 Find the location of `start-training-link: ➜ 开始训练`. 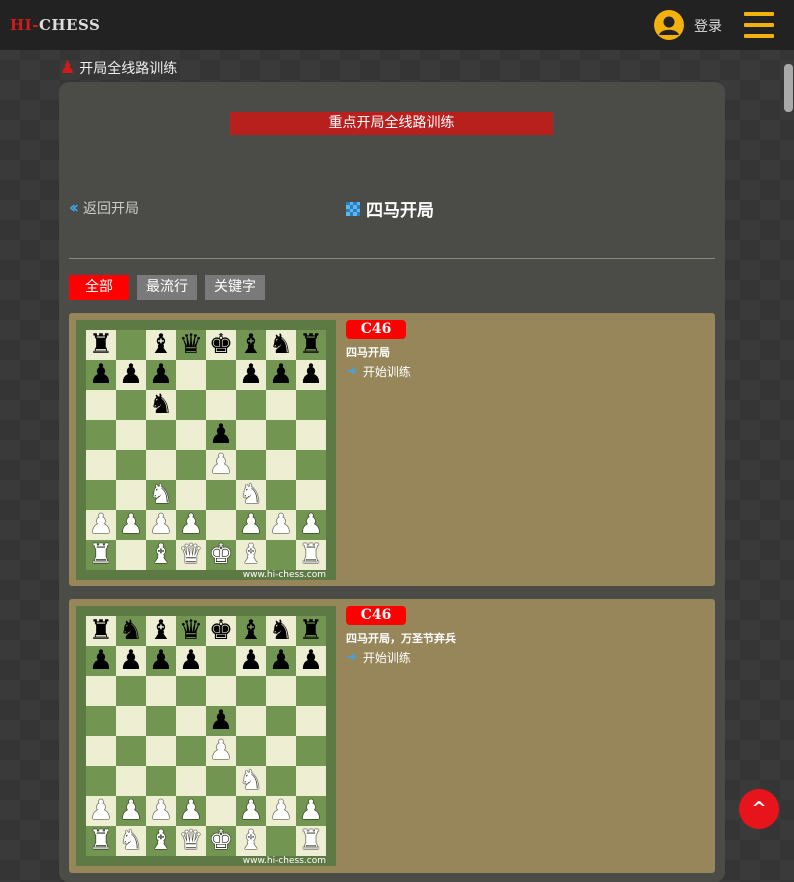

start-training-link: ➜ 开始训练 is located at coordinates (378, 371).